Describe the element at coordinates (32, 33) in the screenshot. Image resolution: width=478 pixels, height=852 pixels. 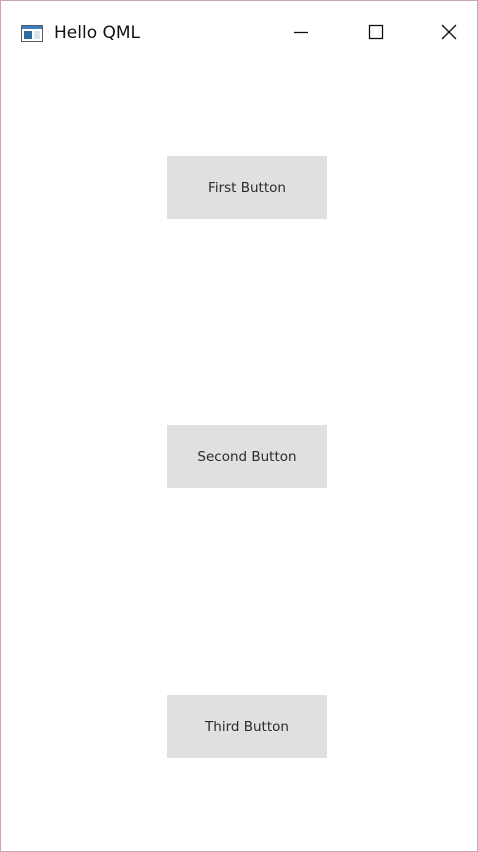
I see `qt-window-icon` at that location.